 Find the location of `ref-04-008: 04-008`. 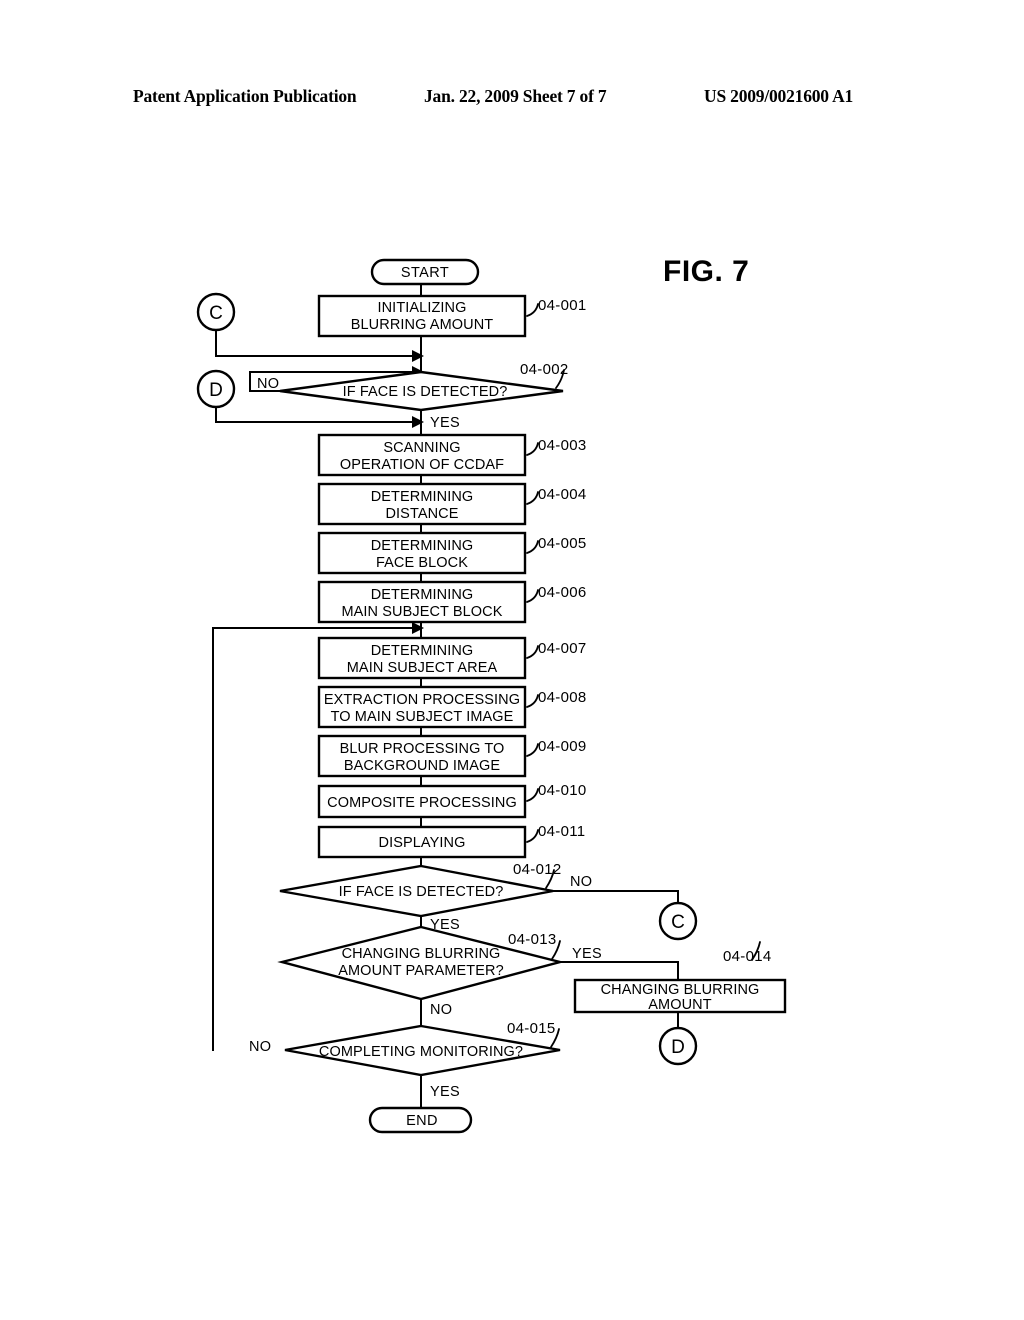

ref-04-008: 04-008 is located at coordinates (562, 697).